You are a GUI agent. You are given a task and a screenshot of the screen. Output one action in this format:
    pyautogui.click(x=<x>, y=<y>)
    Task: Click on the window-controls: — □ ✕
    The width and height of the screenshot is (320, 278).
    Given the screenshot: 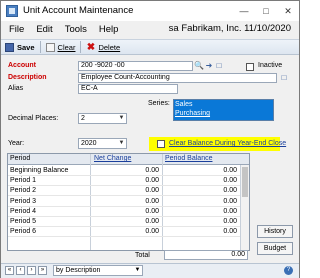 What is the action you would take?
    pyautogui.click(x=266, y=11)
    